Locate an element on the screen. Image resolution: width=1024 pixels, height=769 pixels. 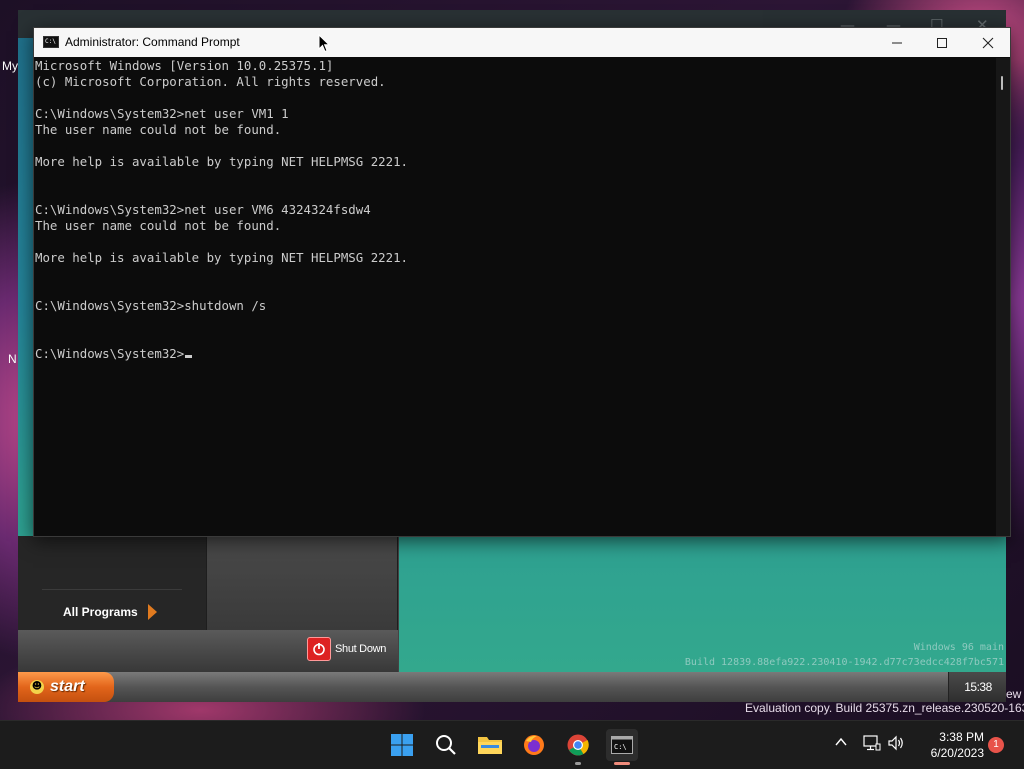
start-label: start is located at coordinates (67, 686).